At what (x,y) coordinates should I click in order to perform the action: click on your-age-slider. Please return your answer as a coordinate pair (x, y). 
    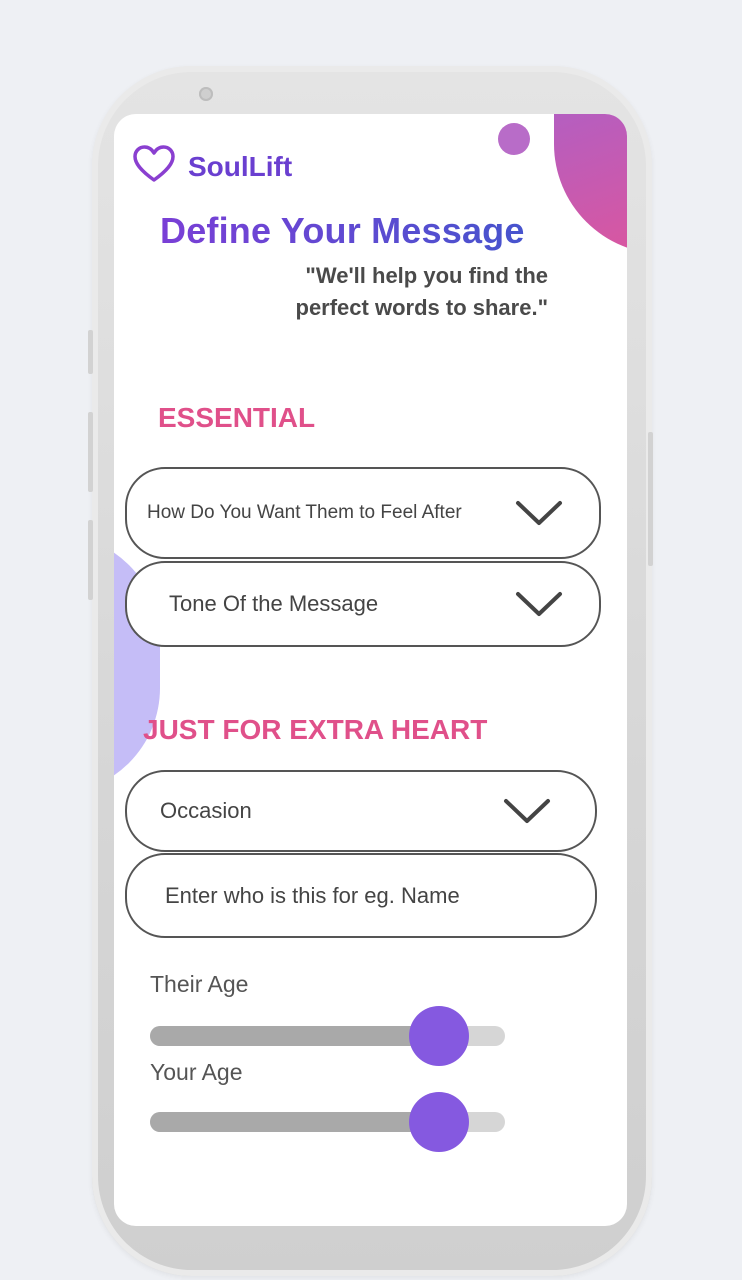
    Looking at the image, I should click on (327, 1122).